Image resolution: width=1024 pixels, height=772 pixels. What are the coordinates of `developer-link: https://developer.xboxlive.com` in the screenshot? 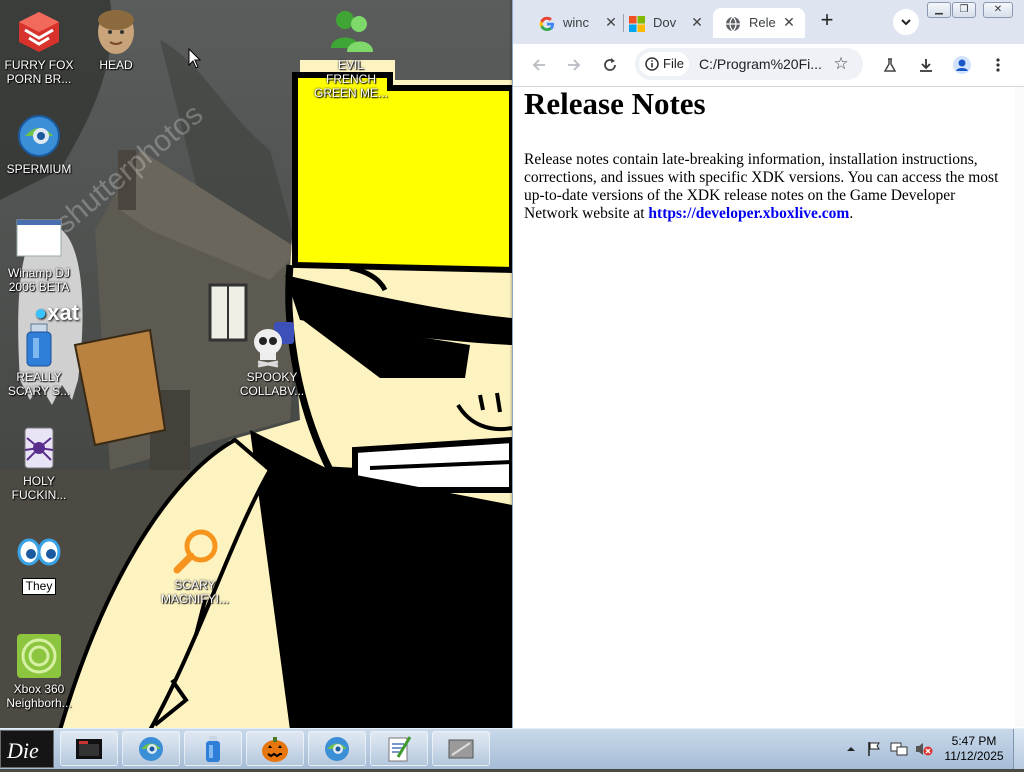 It's located at (748, 213).